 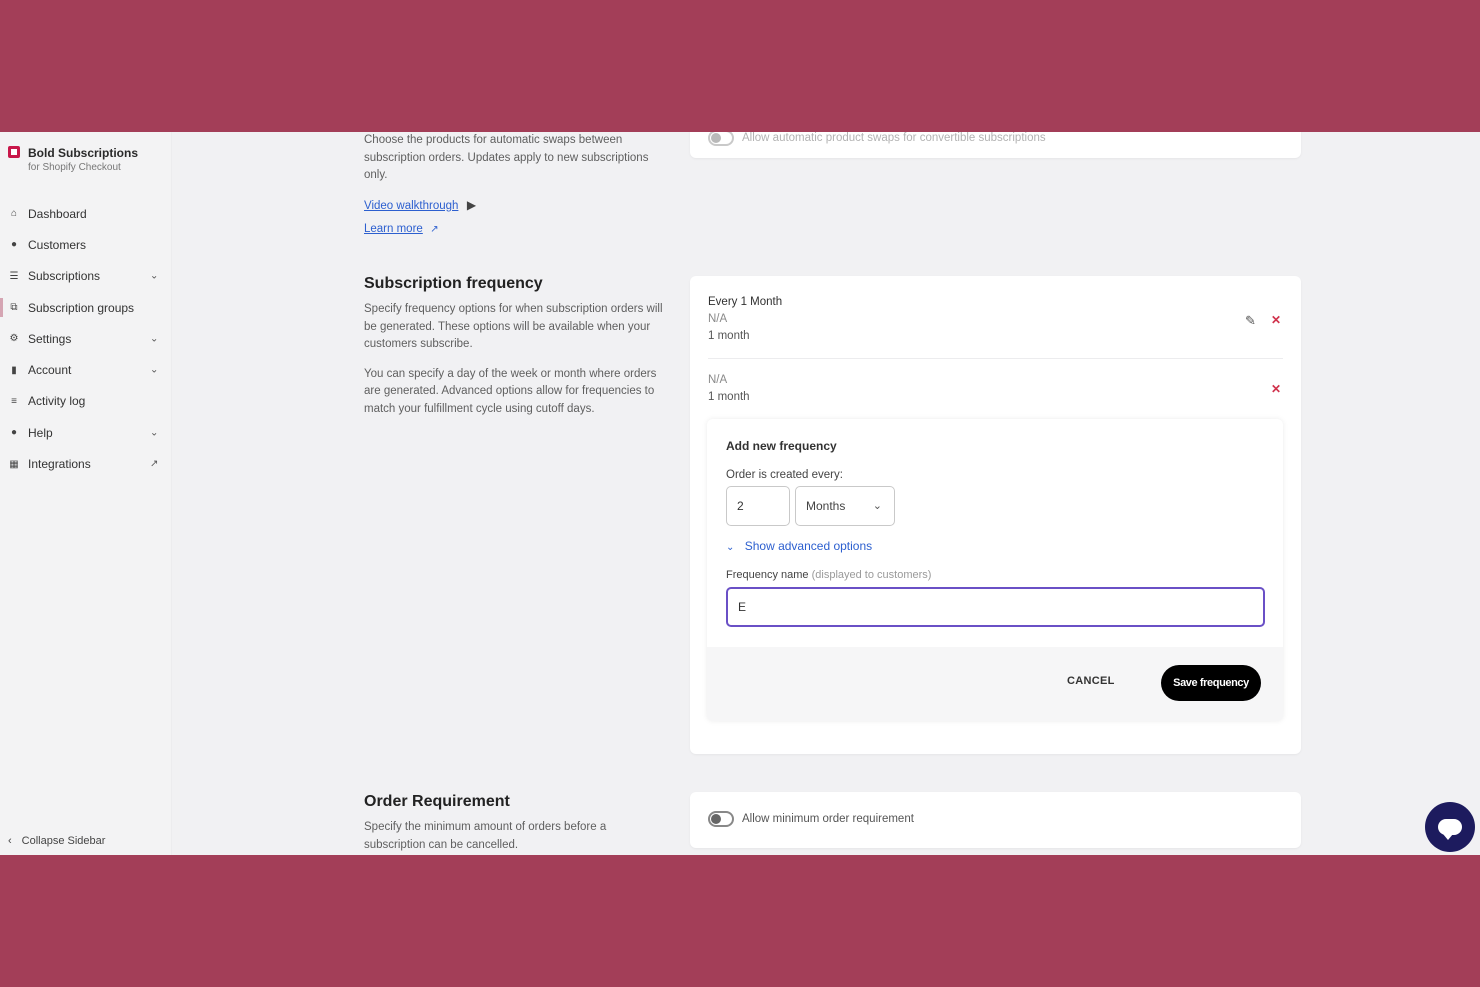 I want to click on gear-icon: ⚙, so click(x=14, y=339).